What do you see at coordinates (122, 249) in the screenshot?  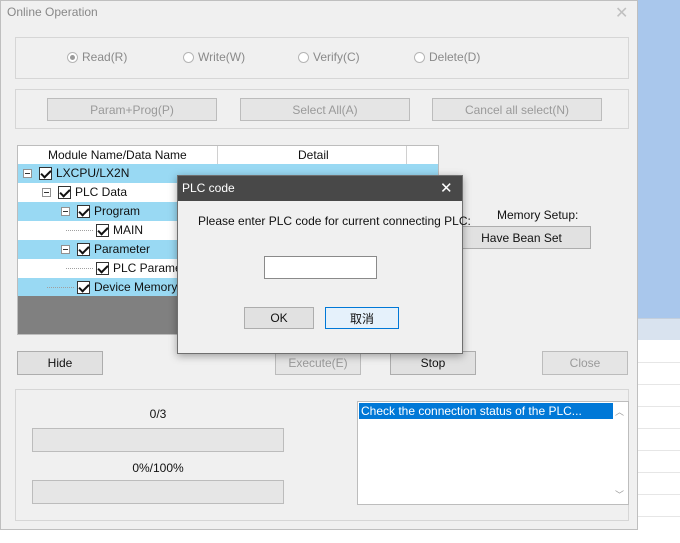 I see `tree-item-label: Parameter` at bounding box center [122, 249].